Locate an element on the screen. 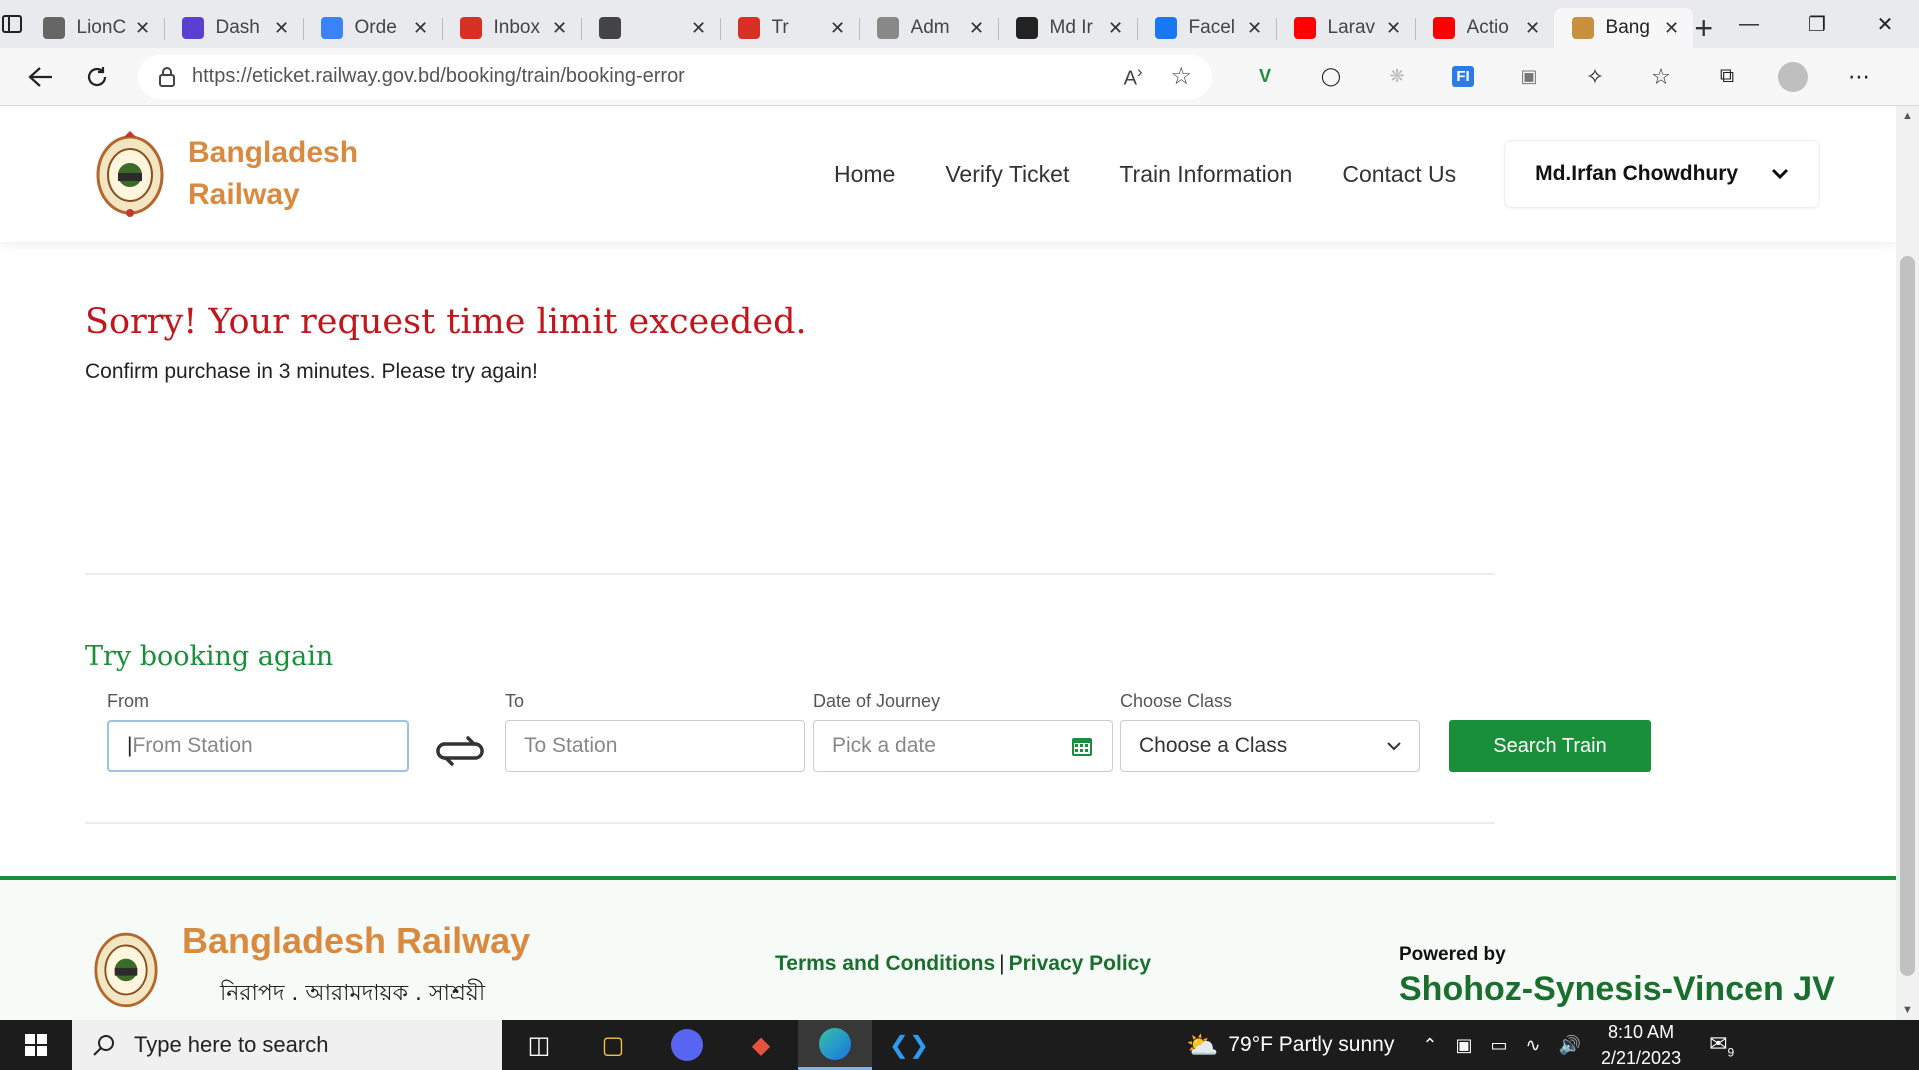 Image resolution: width=1919 pixels, height=1070 pixels. tab-actions-button is located at coordinates (12, 24).